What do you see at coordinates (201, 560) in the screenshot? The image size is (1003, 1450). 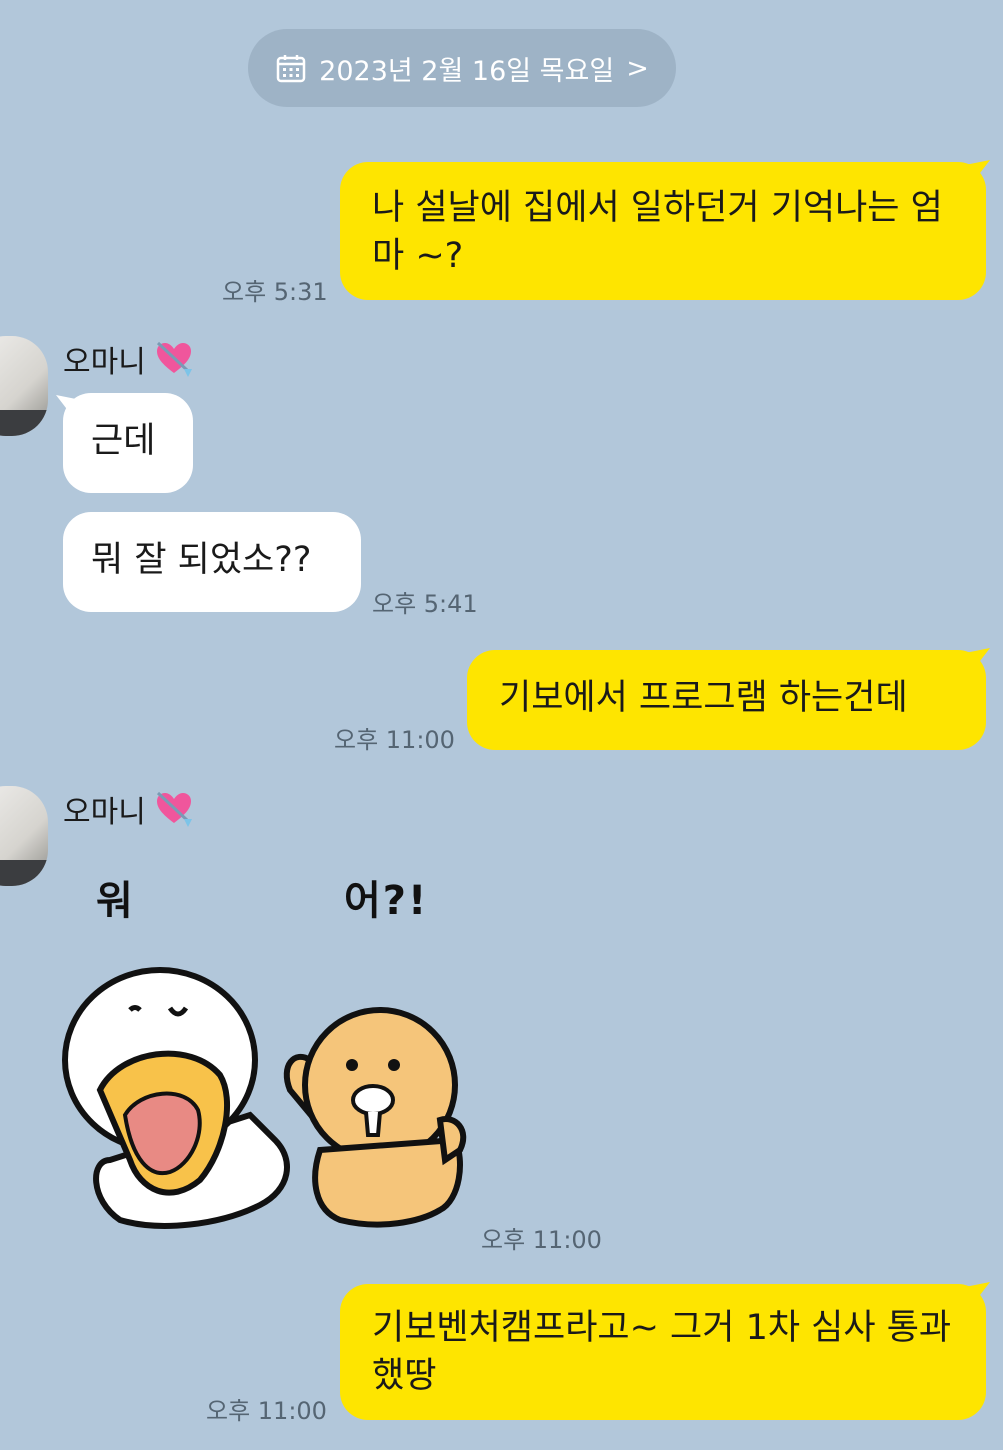 I see `message-text: 뭐 잘 되었소??` at bounding box center [201, 560].